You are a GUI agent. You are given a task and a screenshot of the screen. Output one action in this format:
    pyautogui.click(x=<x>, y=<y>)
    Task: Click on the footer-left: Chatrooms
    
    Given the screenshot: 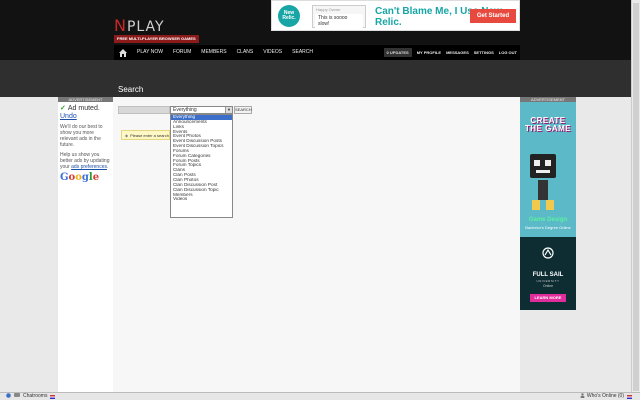 What is the action you would take?
    pyautogui.click(x=31, y=396)
    